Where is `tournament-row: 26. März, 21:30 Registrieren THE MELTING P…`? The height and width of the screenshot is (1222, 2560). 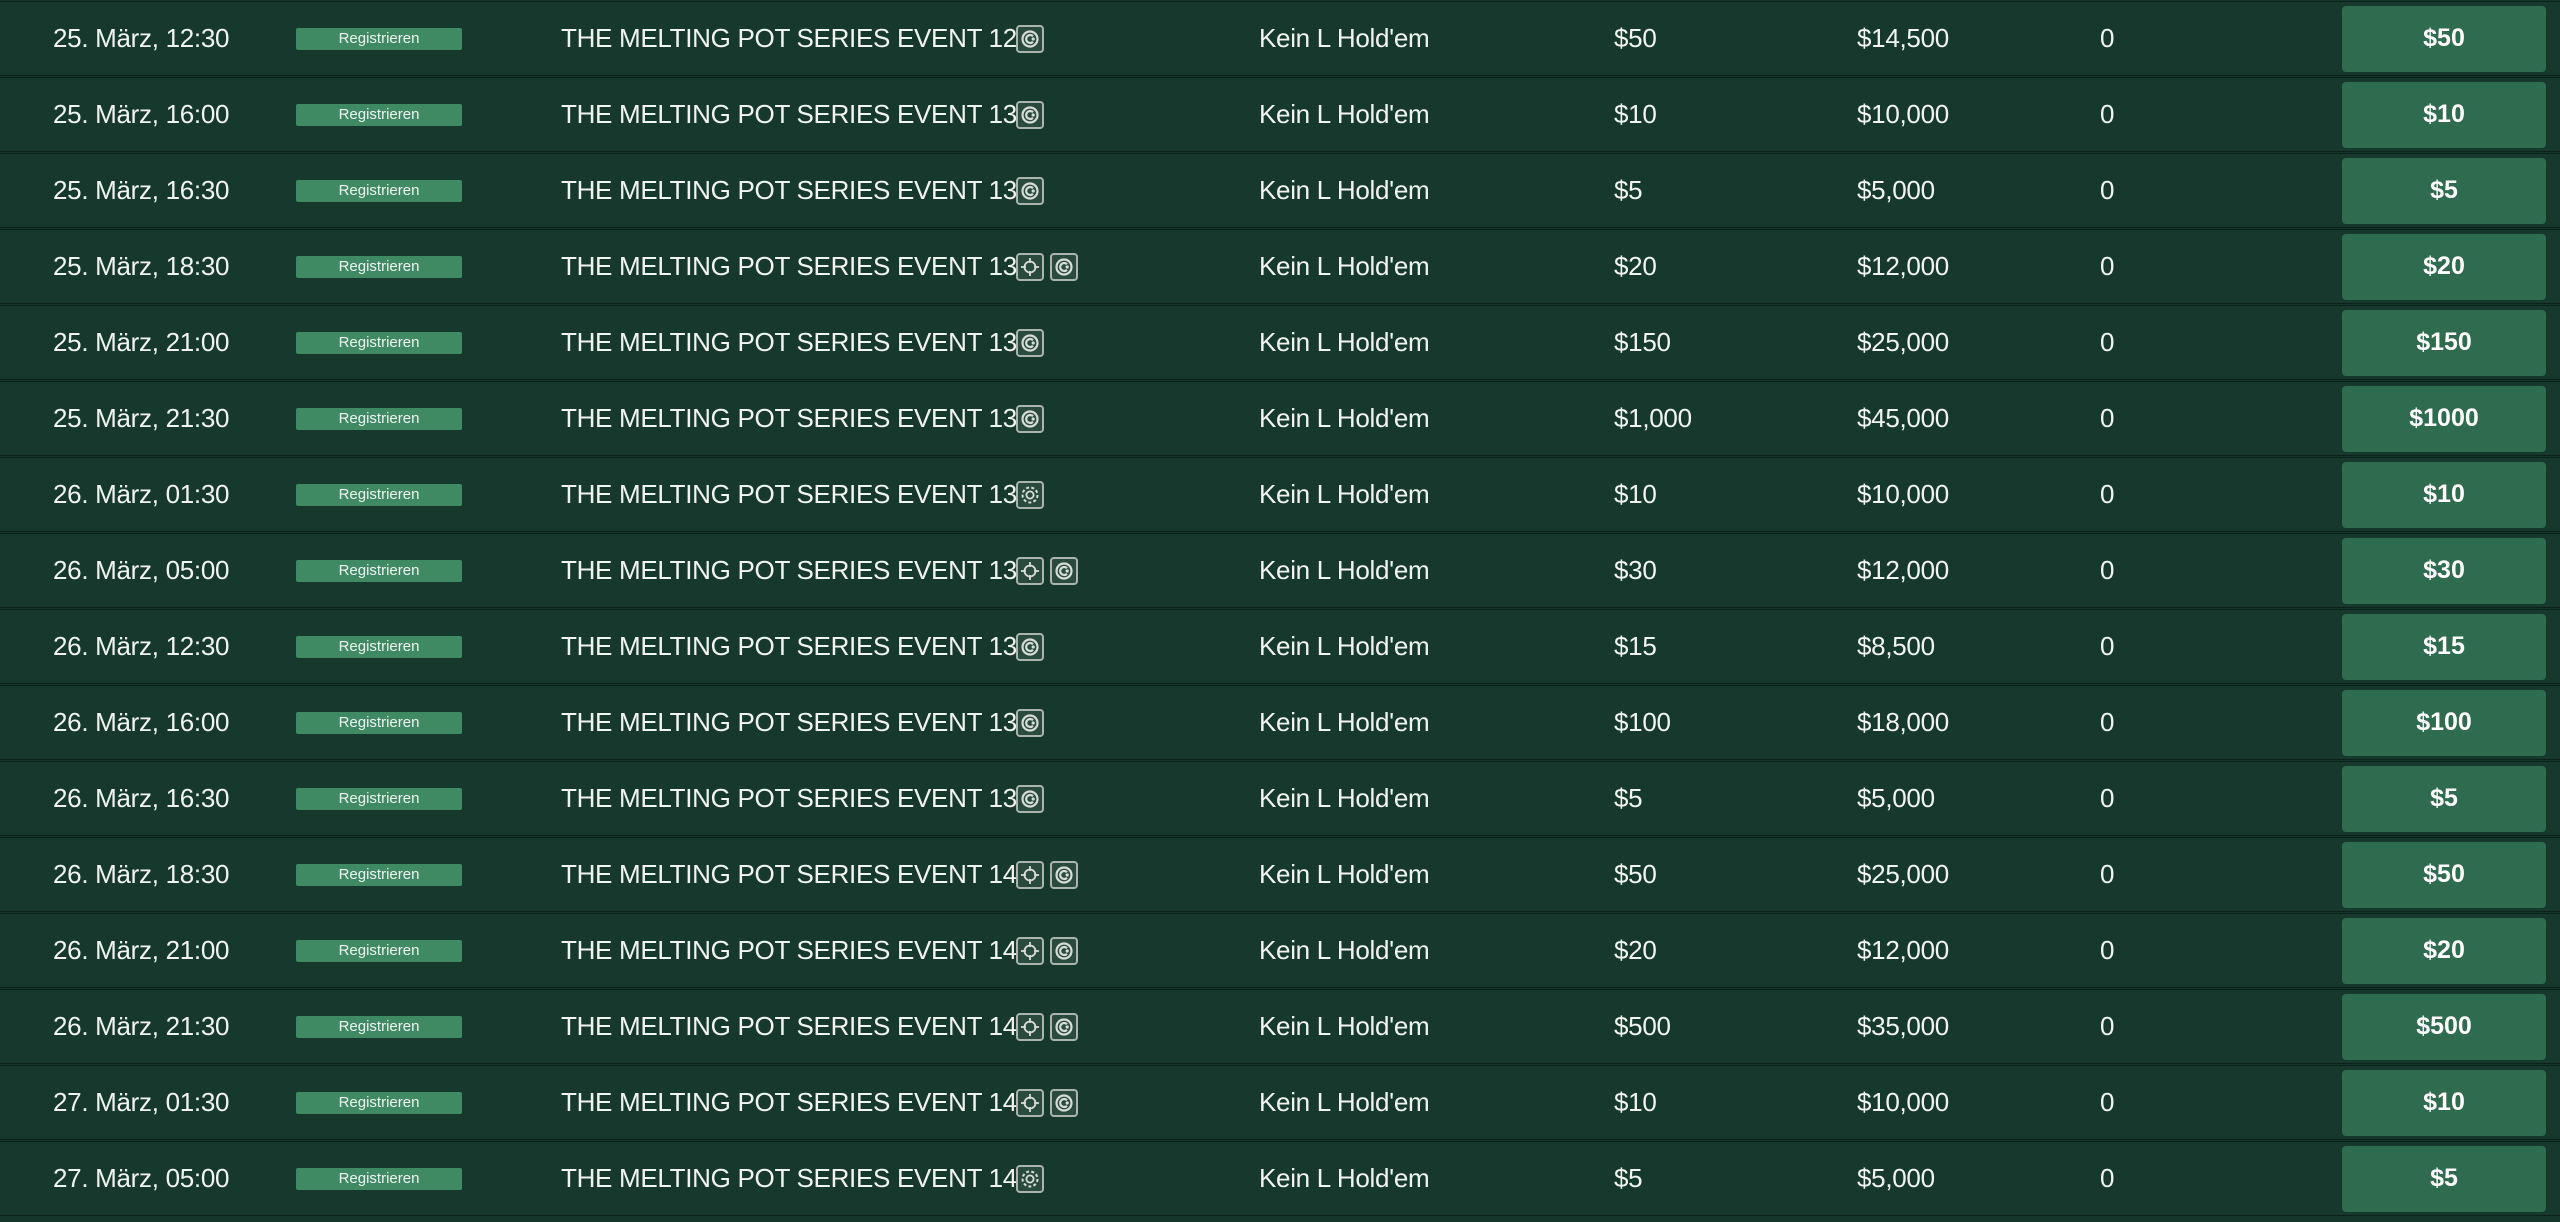
tournament-row: 26. März, 21:30 Registrieren THE MELTING P… is located at coordinates (1280, 1026).